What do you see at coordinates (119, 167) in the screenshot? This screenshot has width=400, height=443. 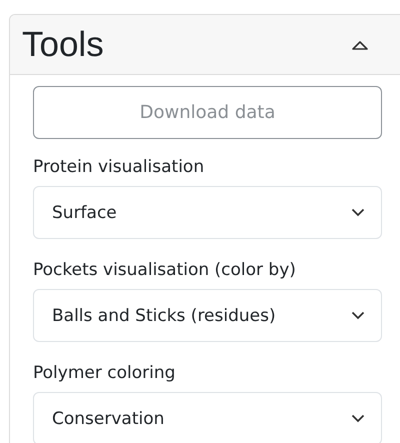 I see `select-label: Protein visualisation` at bounding box center [119, 167].